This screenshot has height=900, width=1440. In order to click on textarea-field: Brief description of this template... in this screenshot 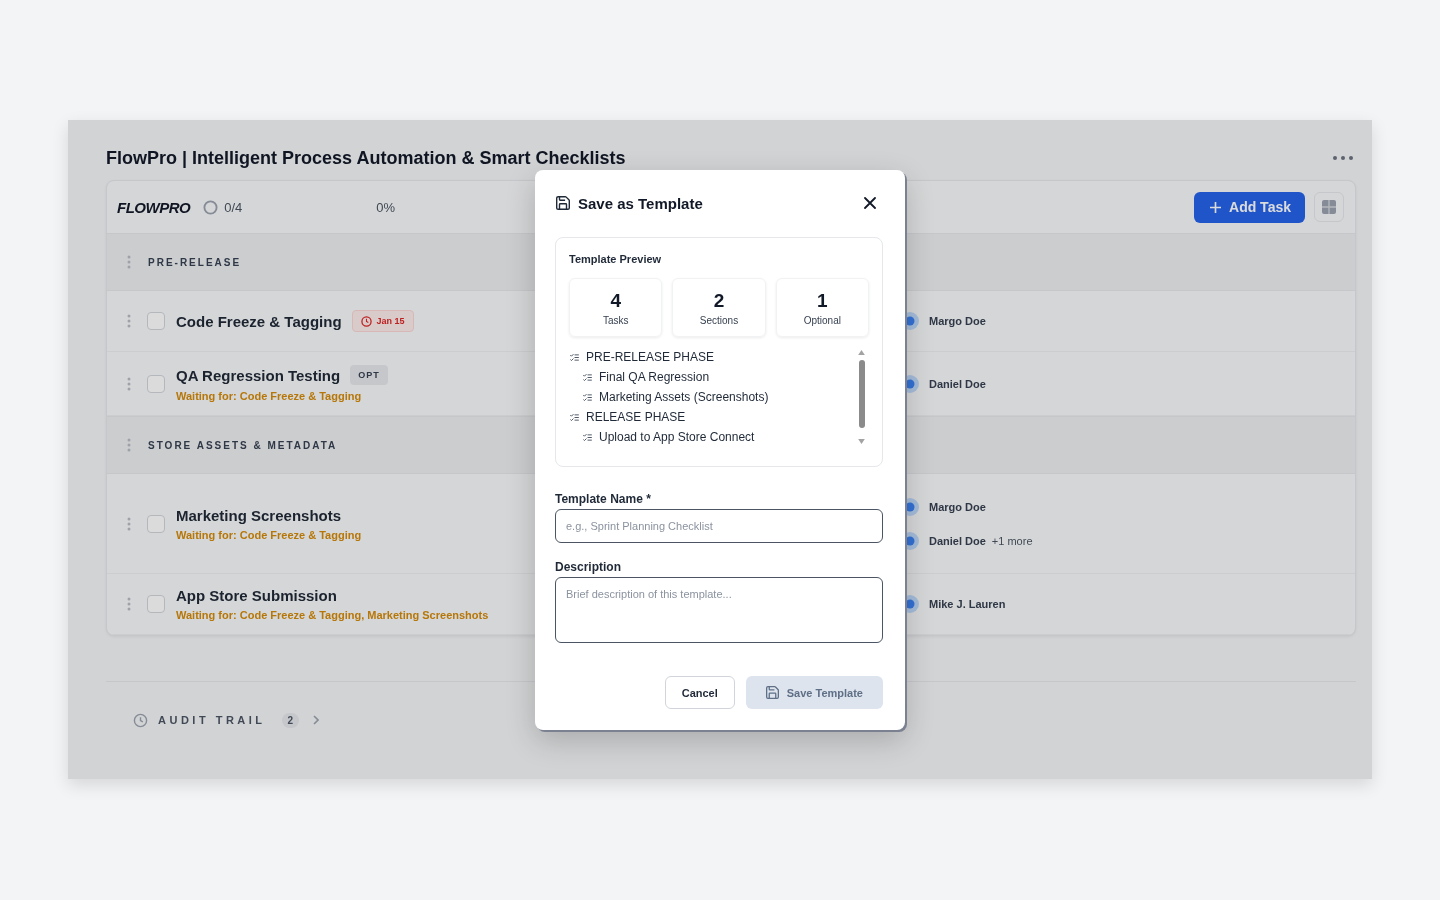, I will do `click(719, 610)`.